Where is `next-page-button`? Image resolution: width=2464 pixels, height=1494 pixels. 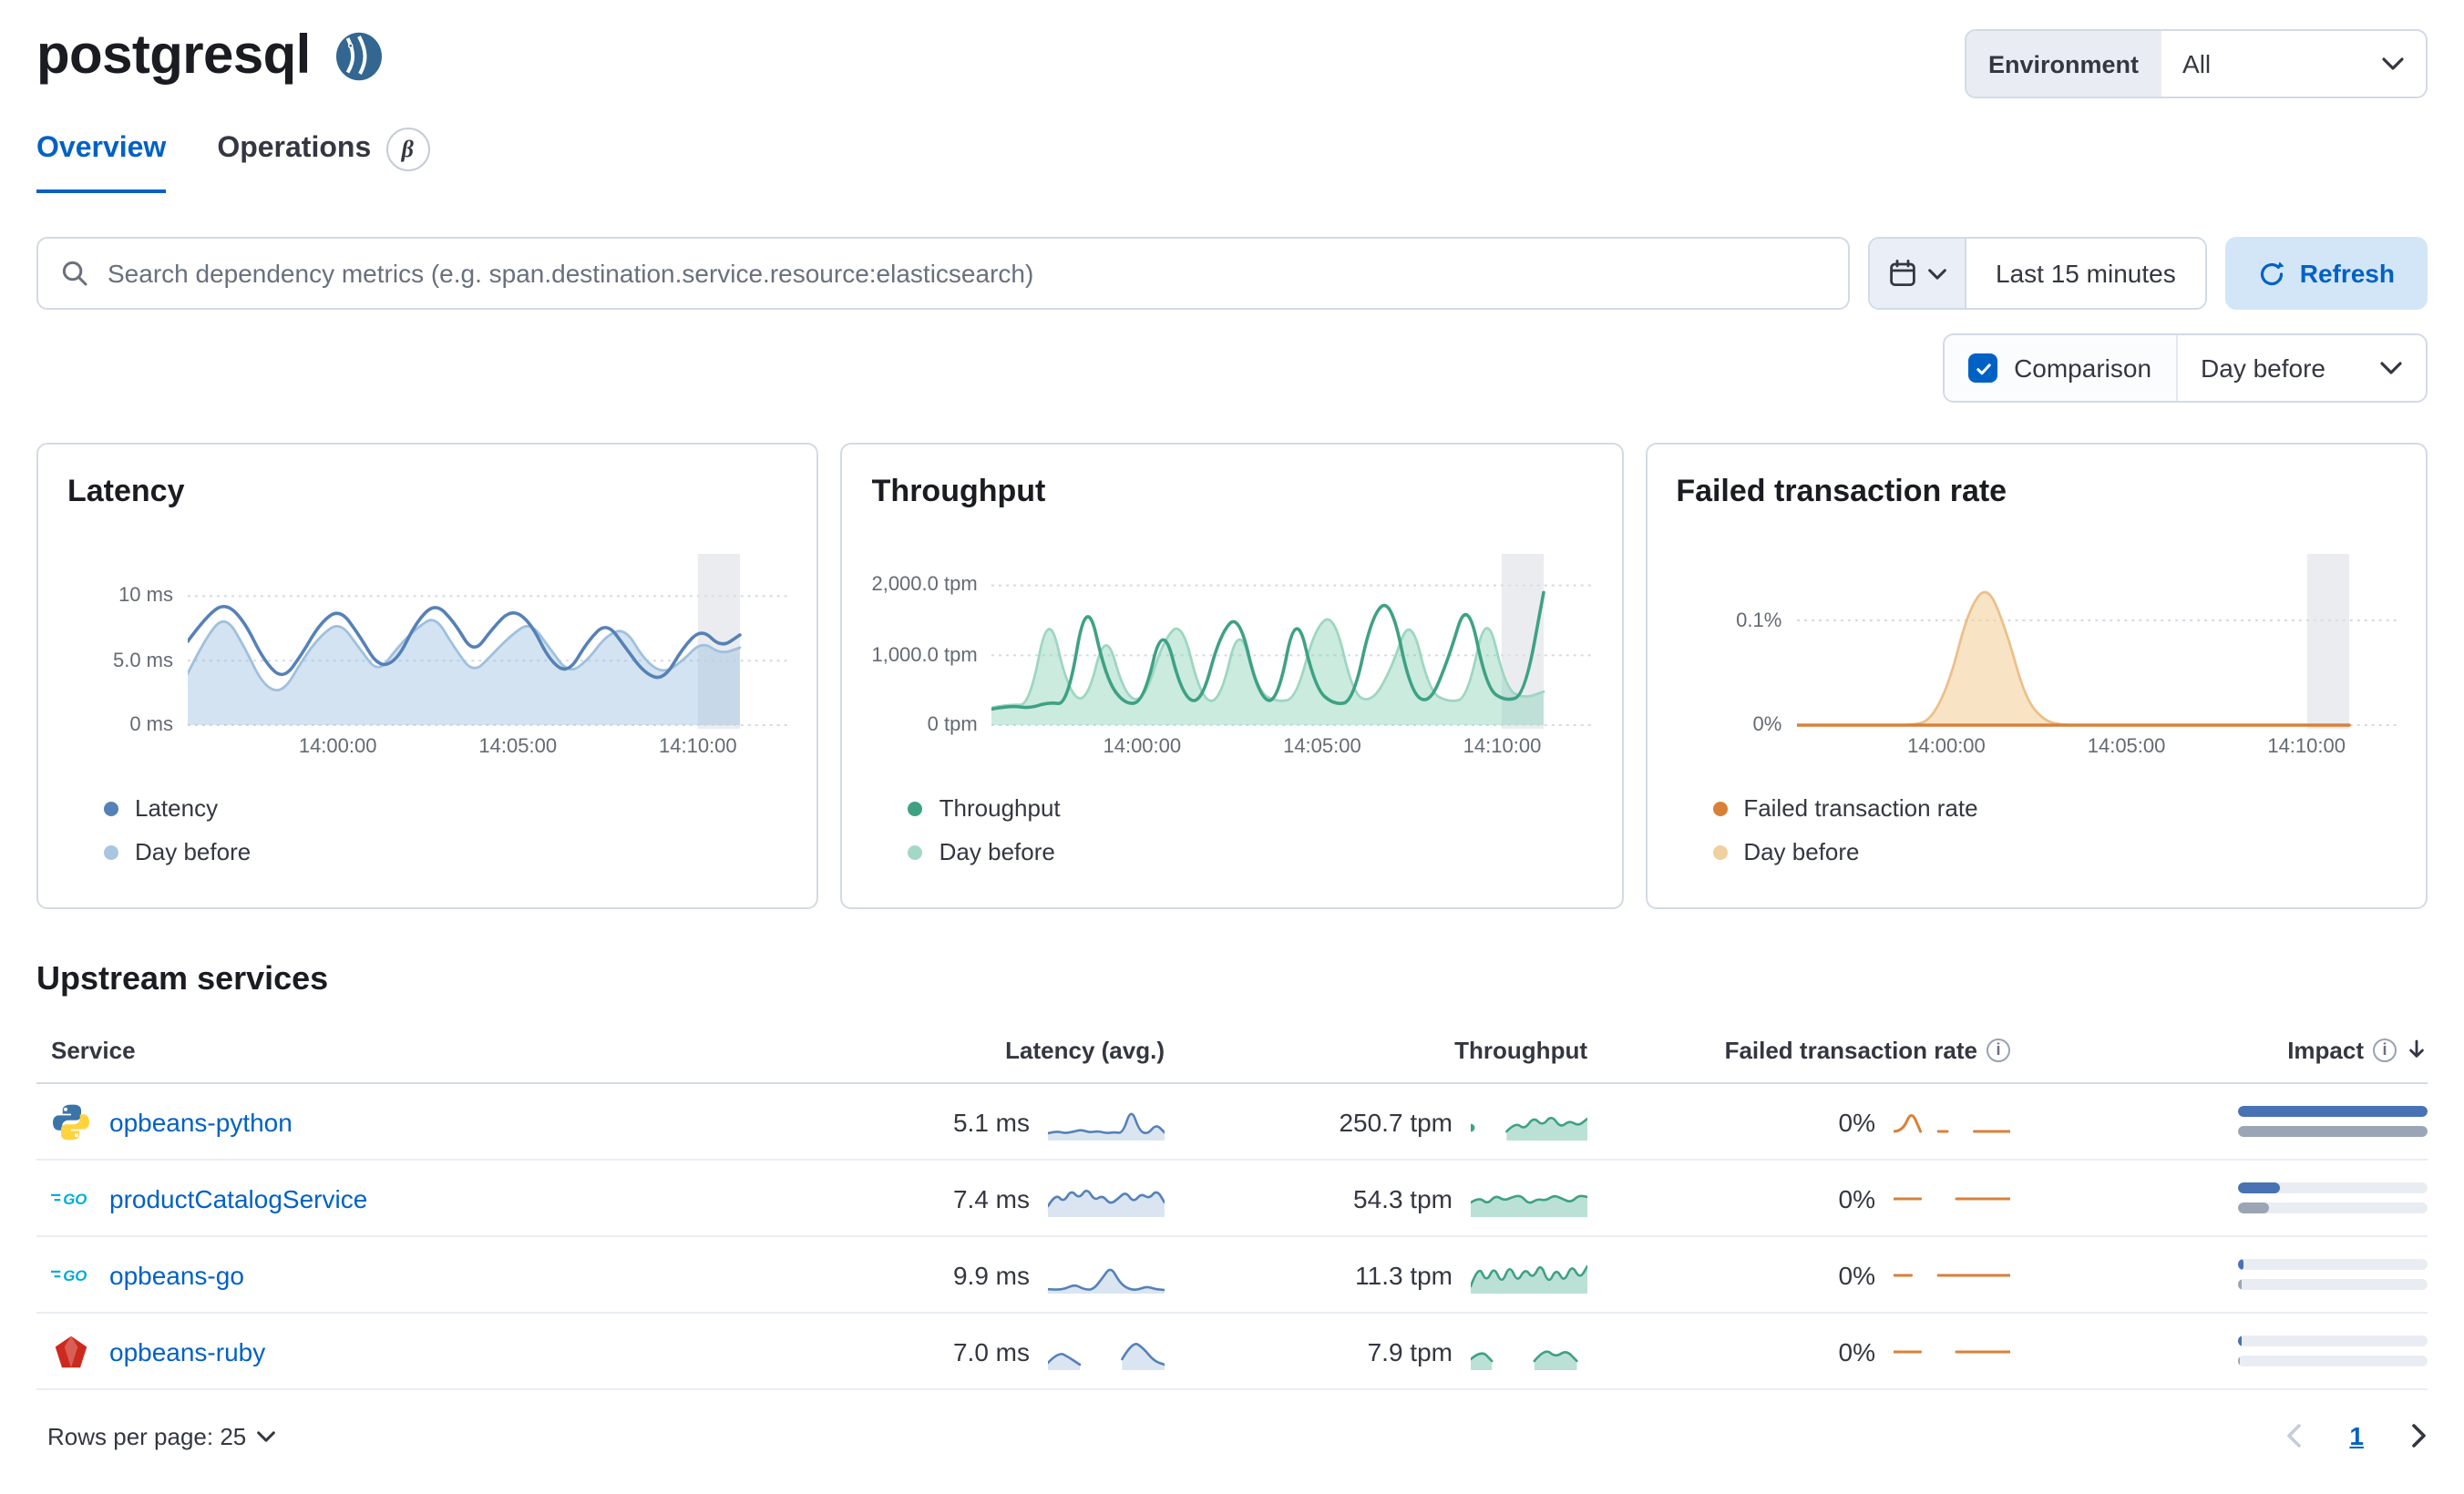
next-page-button is located at coordinates (2419, 1436).